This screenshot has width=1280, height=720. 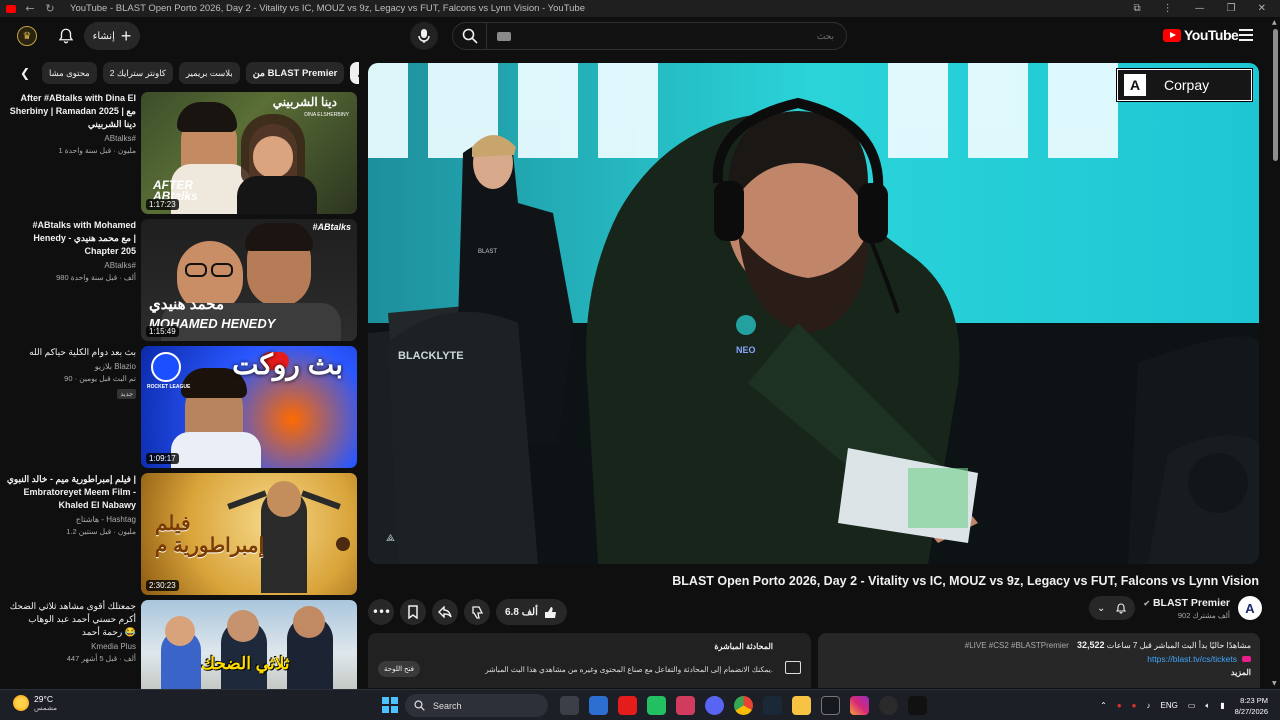 I want to click on mic-status-icon: ♪, so click(x=1149, y=705).